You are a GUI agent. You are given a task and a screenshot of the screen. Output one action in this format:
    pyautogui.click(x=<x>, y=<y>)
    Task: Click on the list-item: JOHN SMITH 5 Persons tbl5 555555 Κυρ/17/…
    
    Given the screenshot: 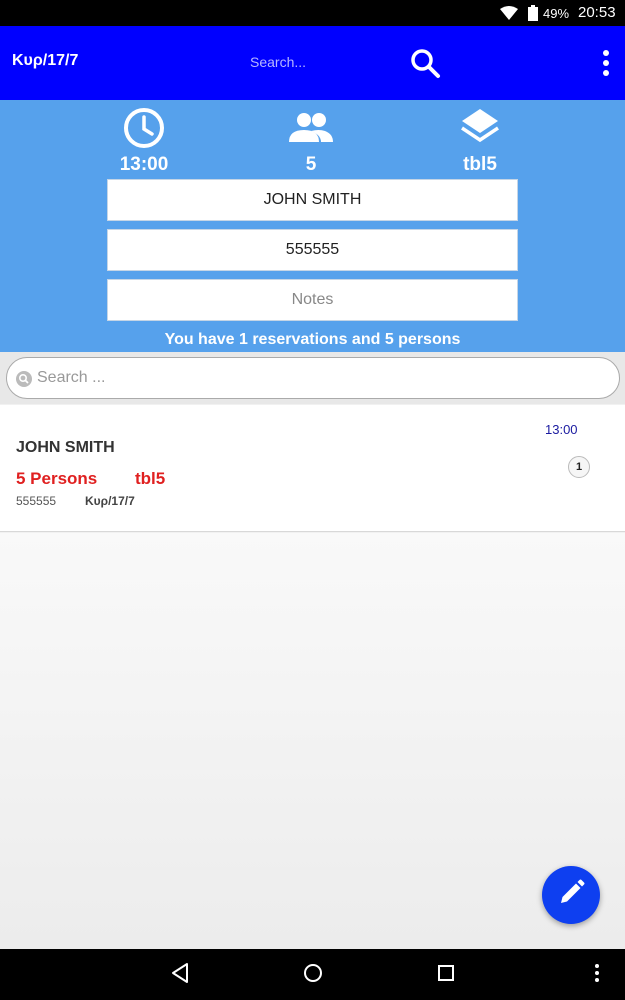 What is the action you would take?
    pyautogui.click(x=312, y=468)
    